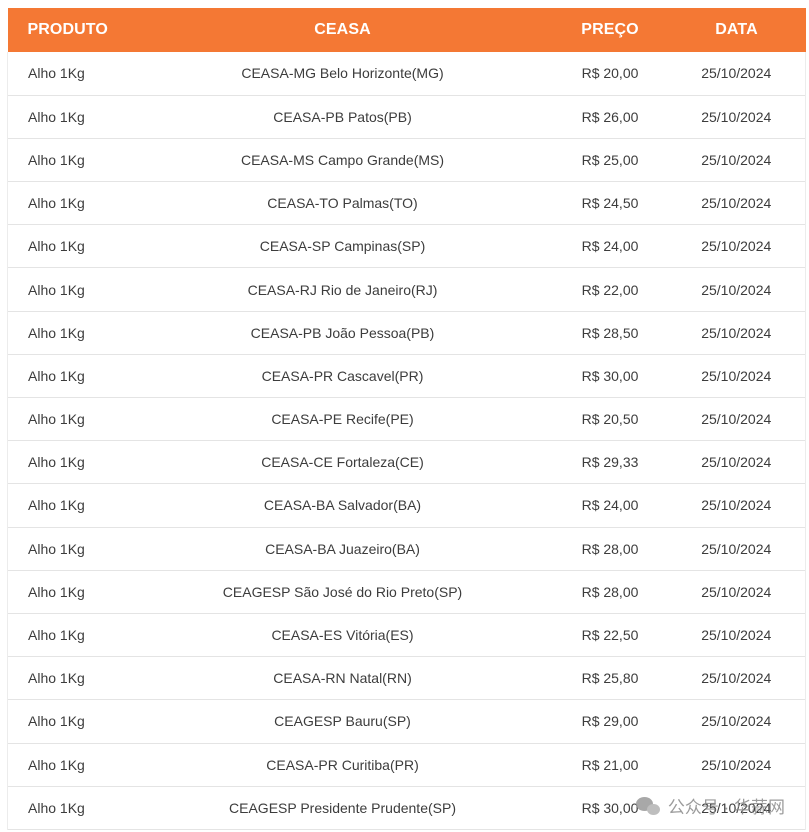 Image resolution: width=809 pixels, height=832 pixels. I want to click on cell-ceasa: CEASA-BA Juazeiro(BA), so click(342, 548).